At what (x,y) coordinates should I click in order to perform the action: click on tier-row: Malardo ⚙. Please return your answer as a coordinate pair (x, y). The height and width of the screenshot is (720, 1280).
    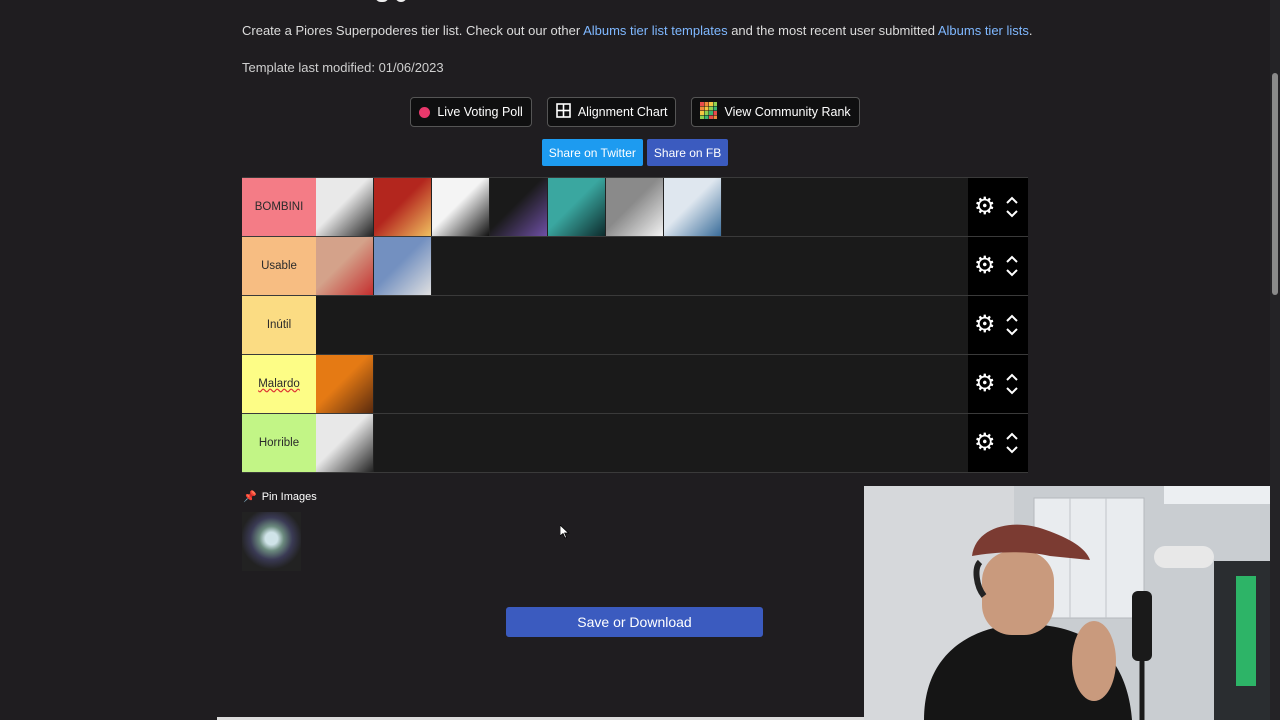
    Looking at the image, I should click on (635, 384).